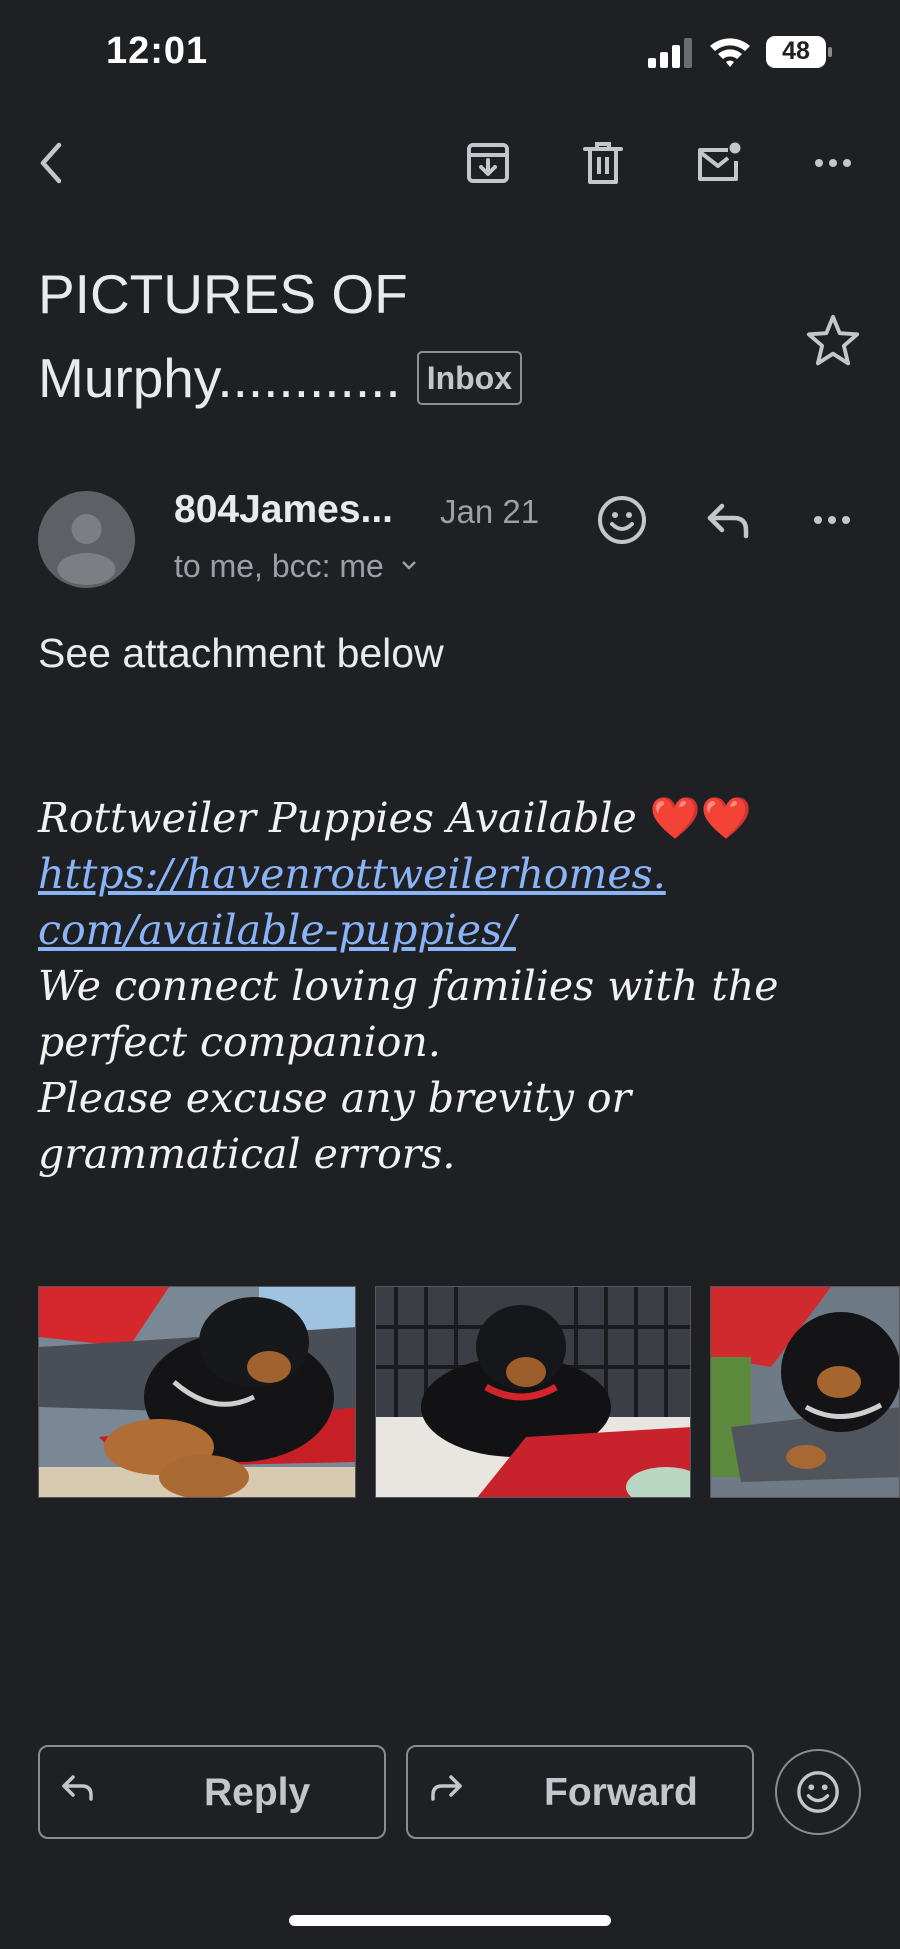  What do you see at coordinates (469, 378) in the screenshot?
I see `inbox-label-badge: Inbox` at bounding box center [469, 378].